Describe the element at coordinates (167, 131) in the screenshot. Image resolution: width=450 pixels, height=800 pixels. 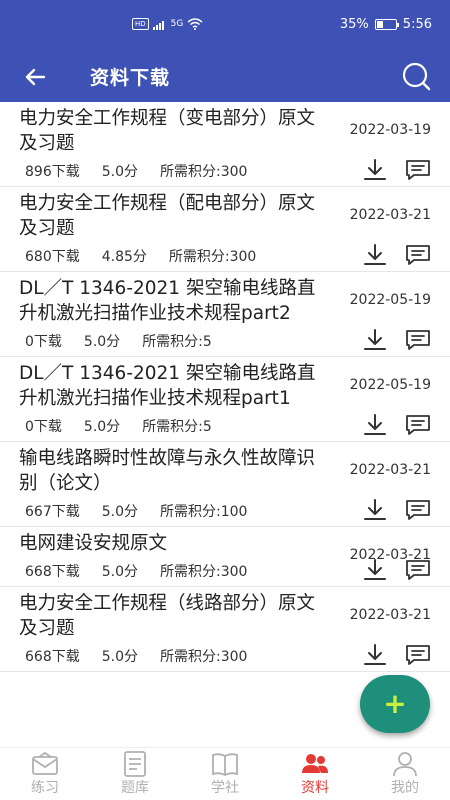
I see `item-title: 电力安全工作规程（变电部分）原文及习题` at that location.